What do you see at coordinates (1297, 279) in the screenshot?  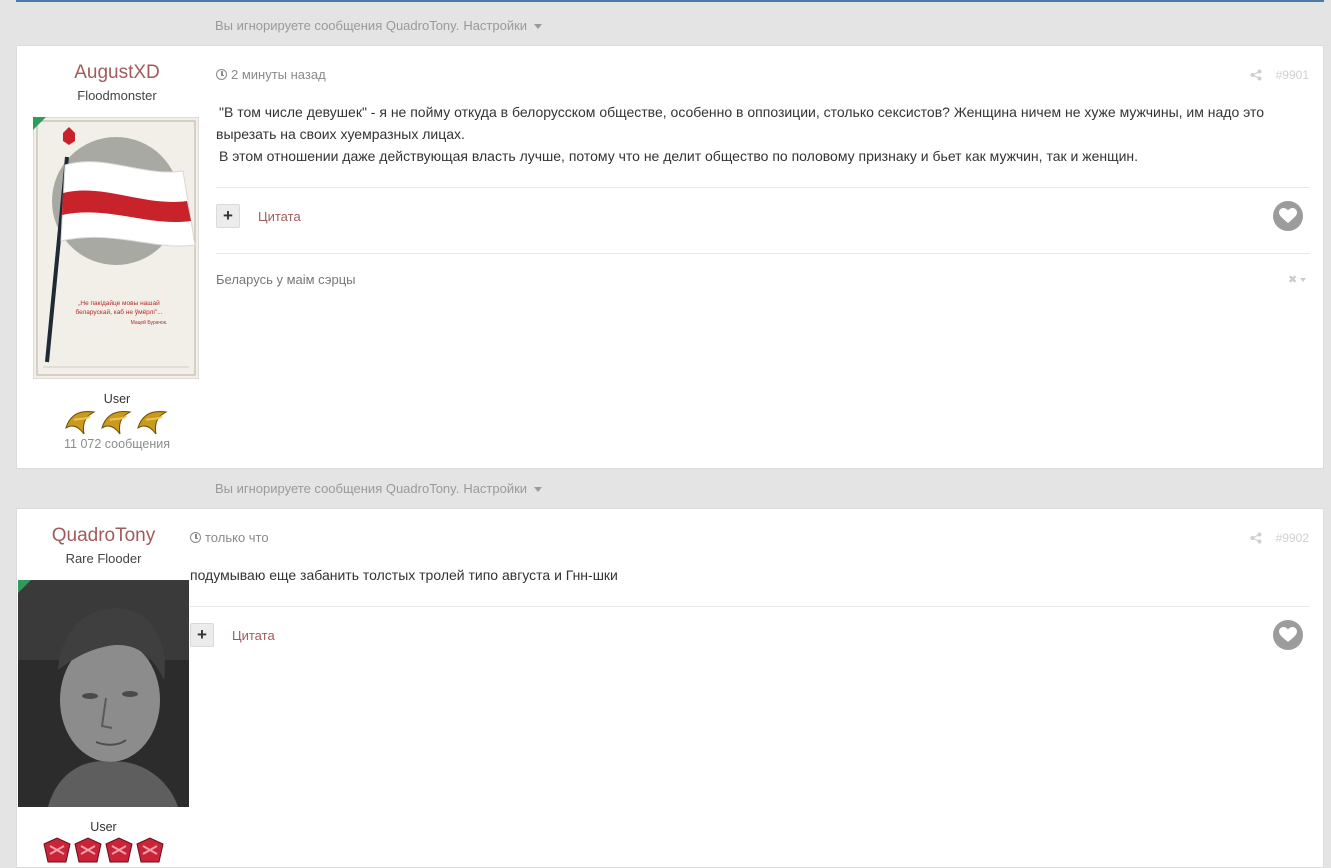 I see `signature-tools: ✖` at bounding box center [1297, 279].